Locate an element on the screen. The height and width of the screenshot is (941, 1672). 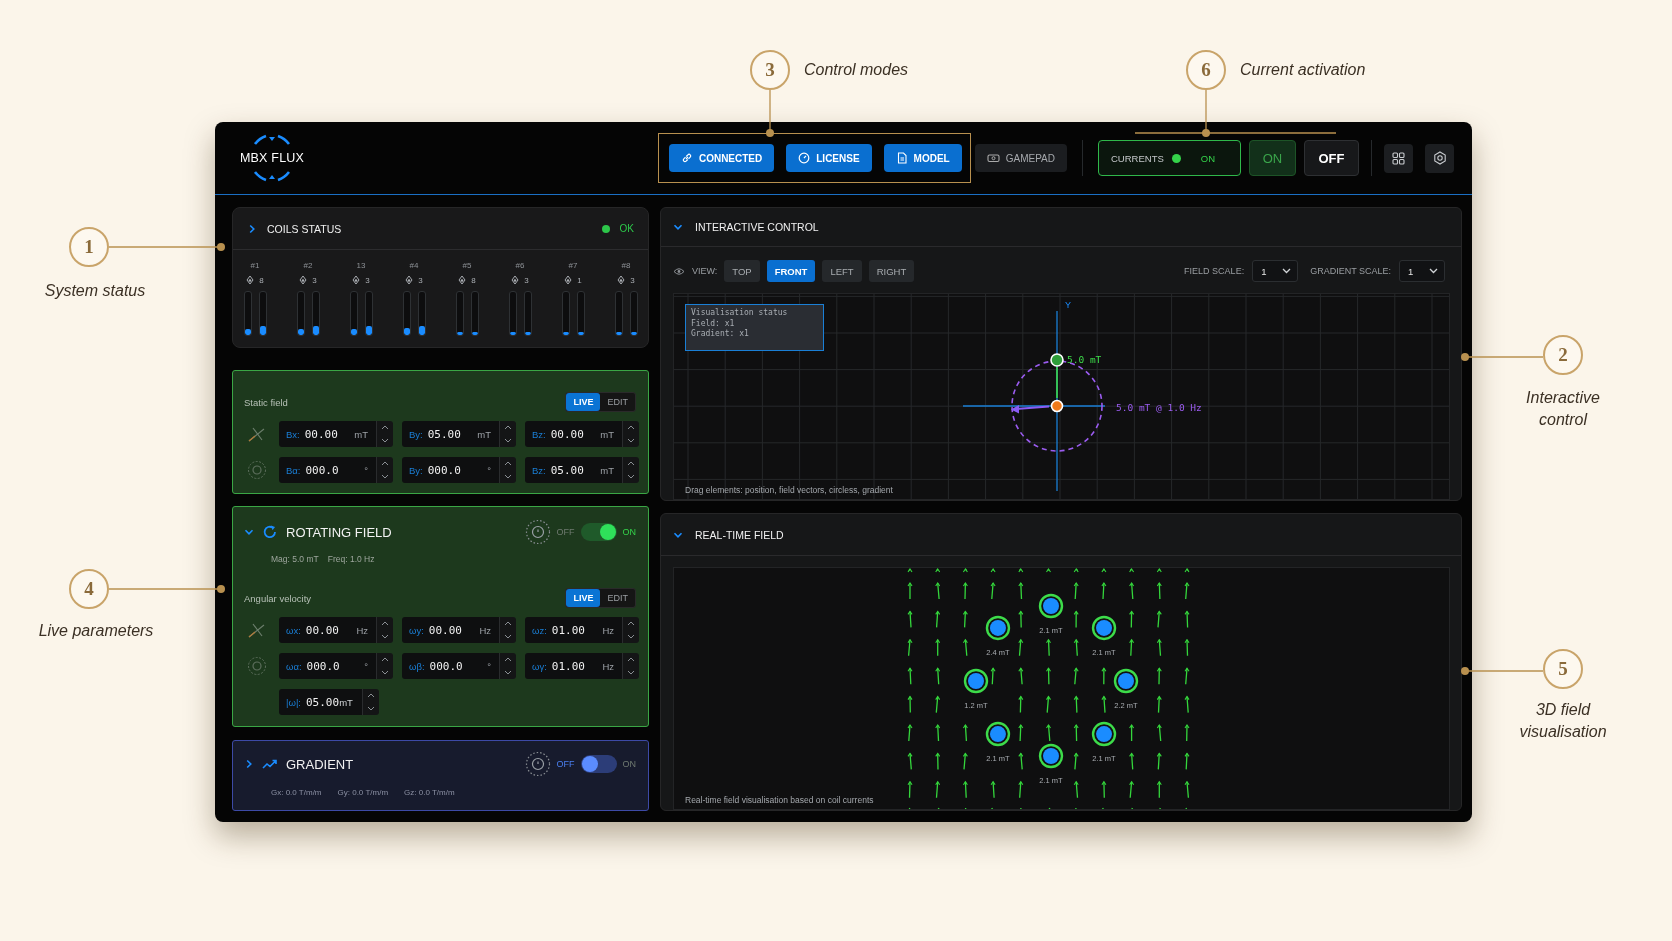
view-tab: LEFT is located at coordinates (842, 271).